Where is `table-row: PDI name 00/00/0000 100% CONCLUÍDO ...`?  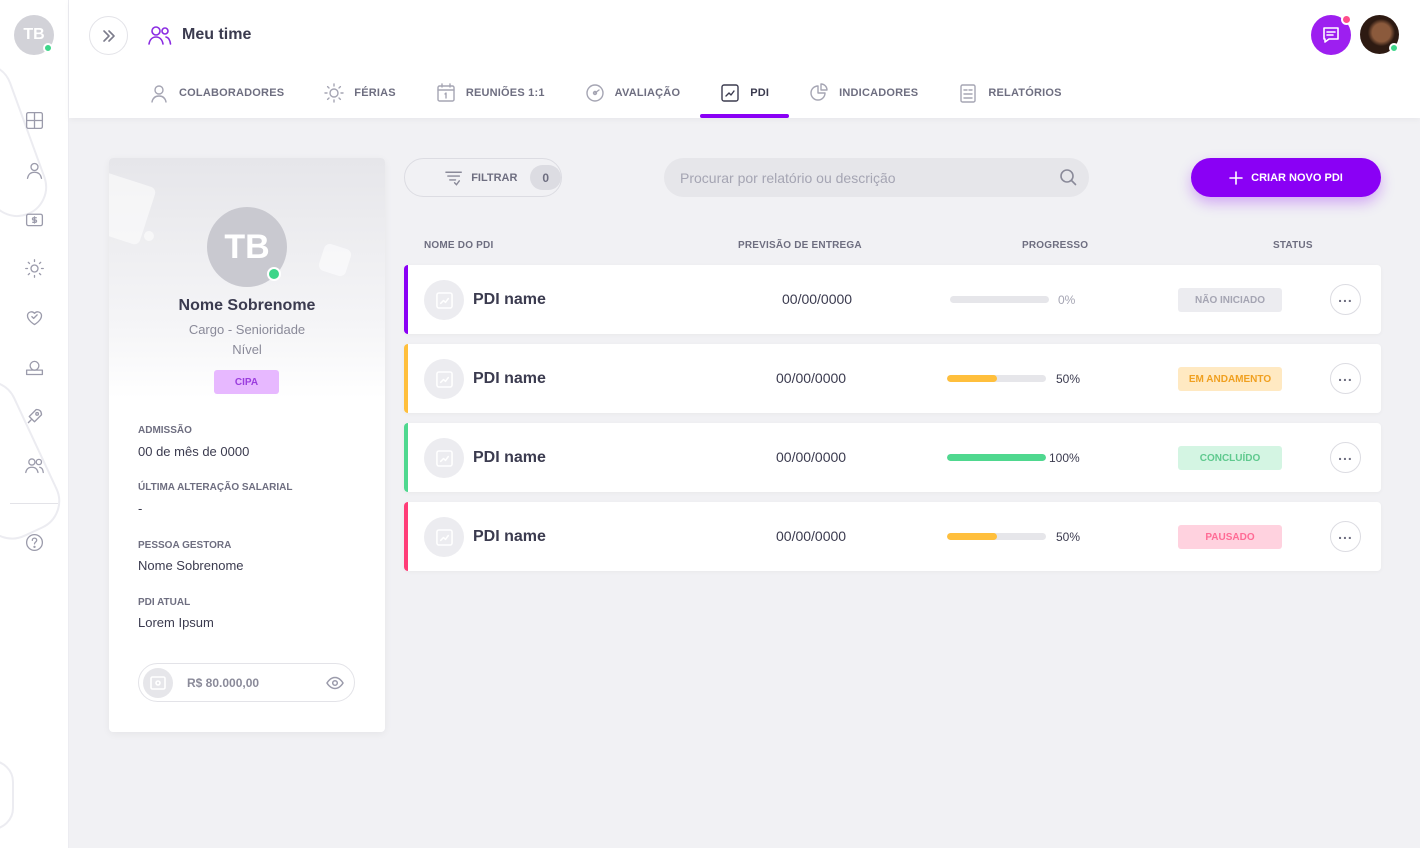 table-row: PDI name 00/00/0000 100% CONCLUÍDO ... is located at coordinates (892, 457).